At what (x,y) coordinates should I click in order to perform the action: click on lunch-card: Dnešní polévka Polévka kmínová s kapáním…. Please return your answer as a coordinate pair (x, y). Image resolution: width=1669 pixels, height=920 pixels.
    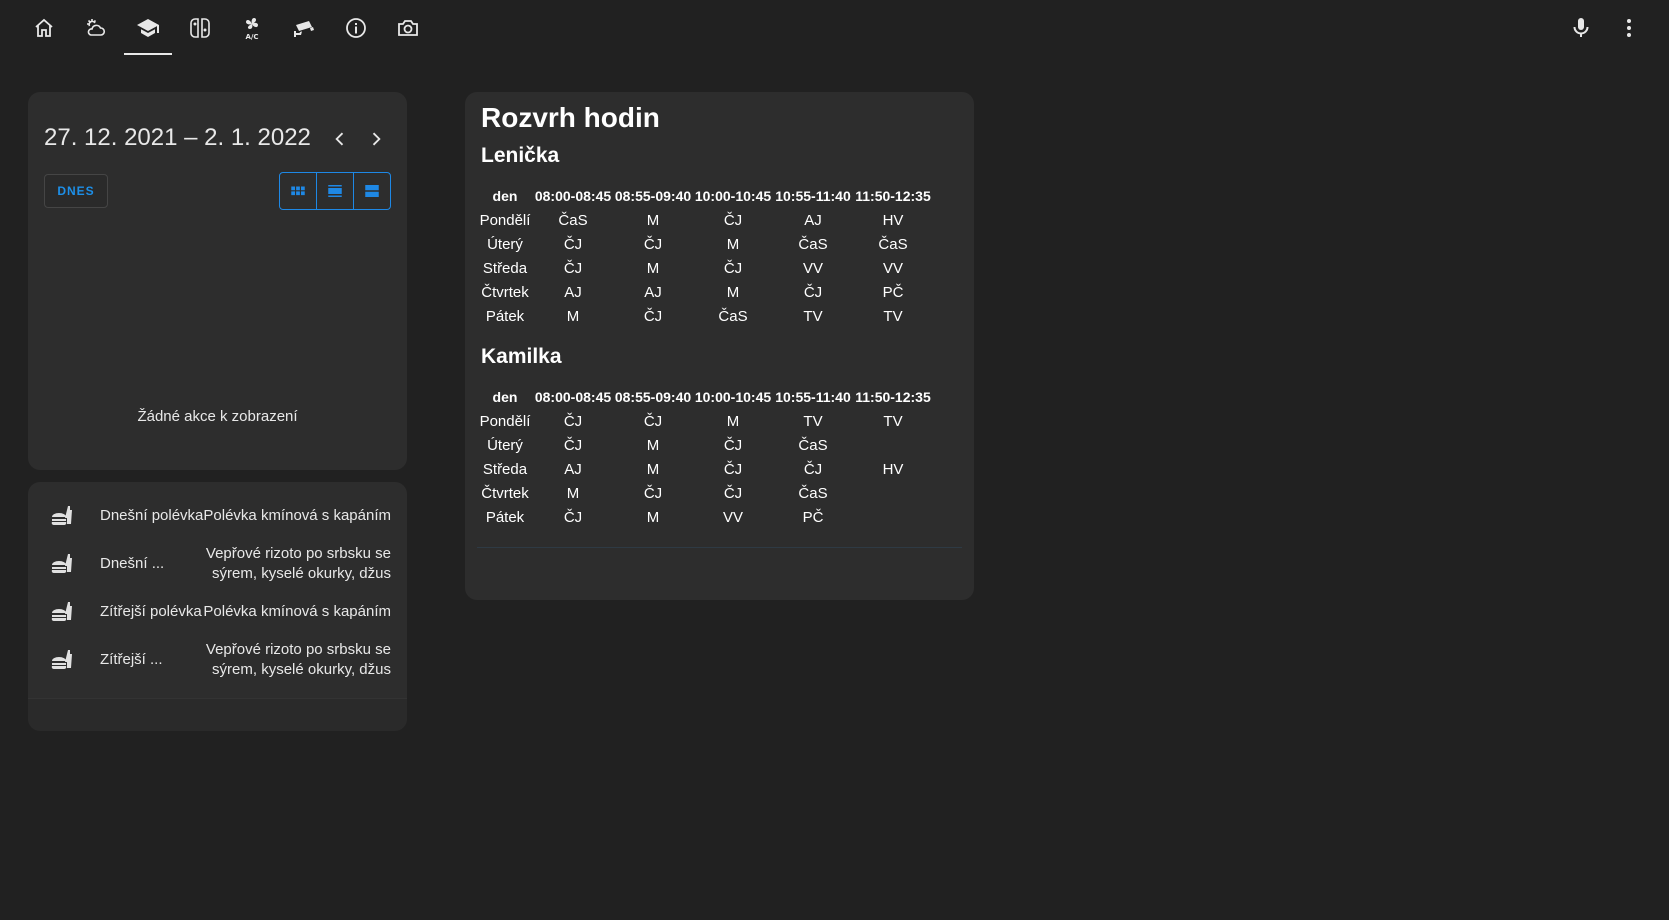
    Looking at the image, I should click on (217, 606).